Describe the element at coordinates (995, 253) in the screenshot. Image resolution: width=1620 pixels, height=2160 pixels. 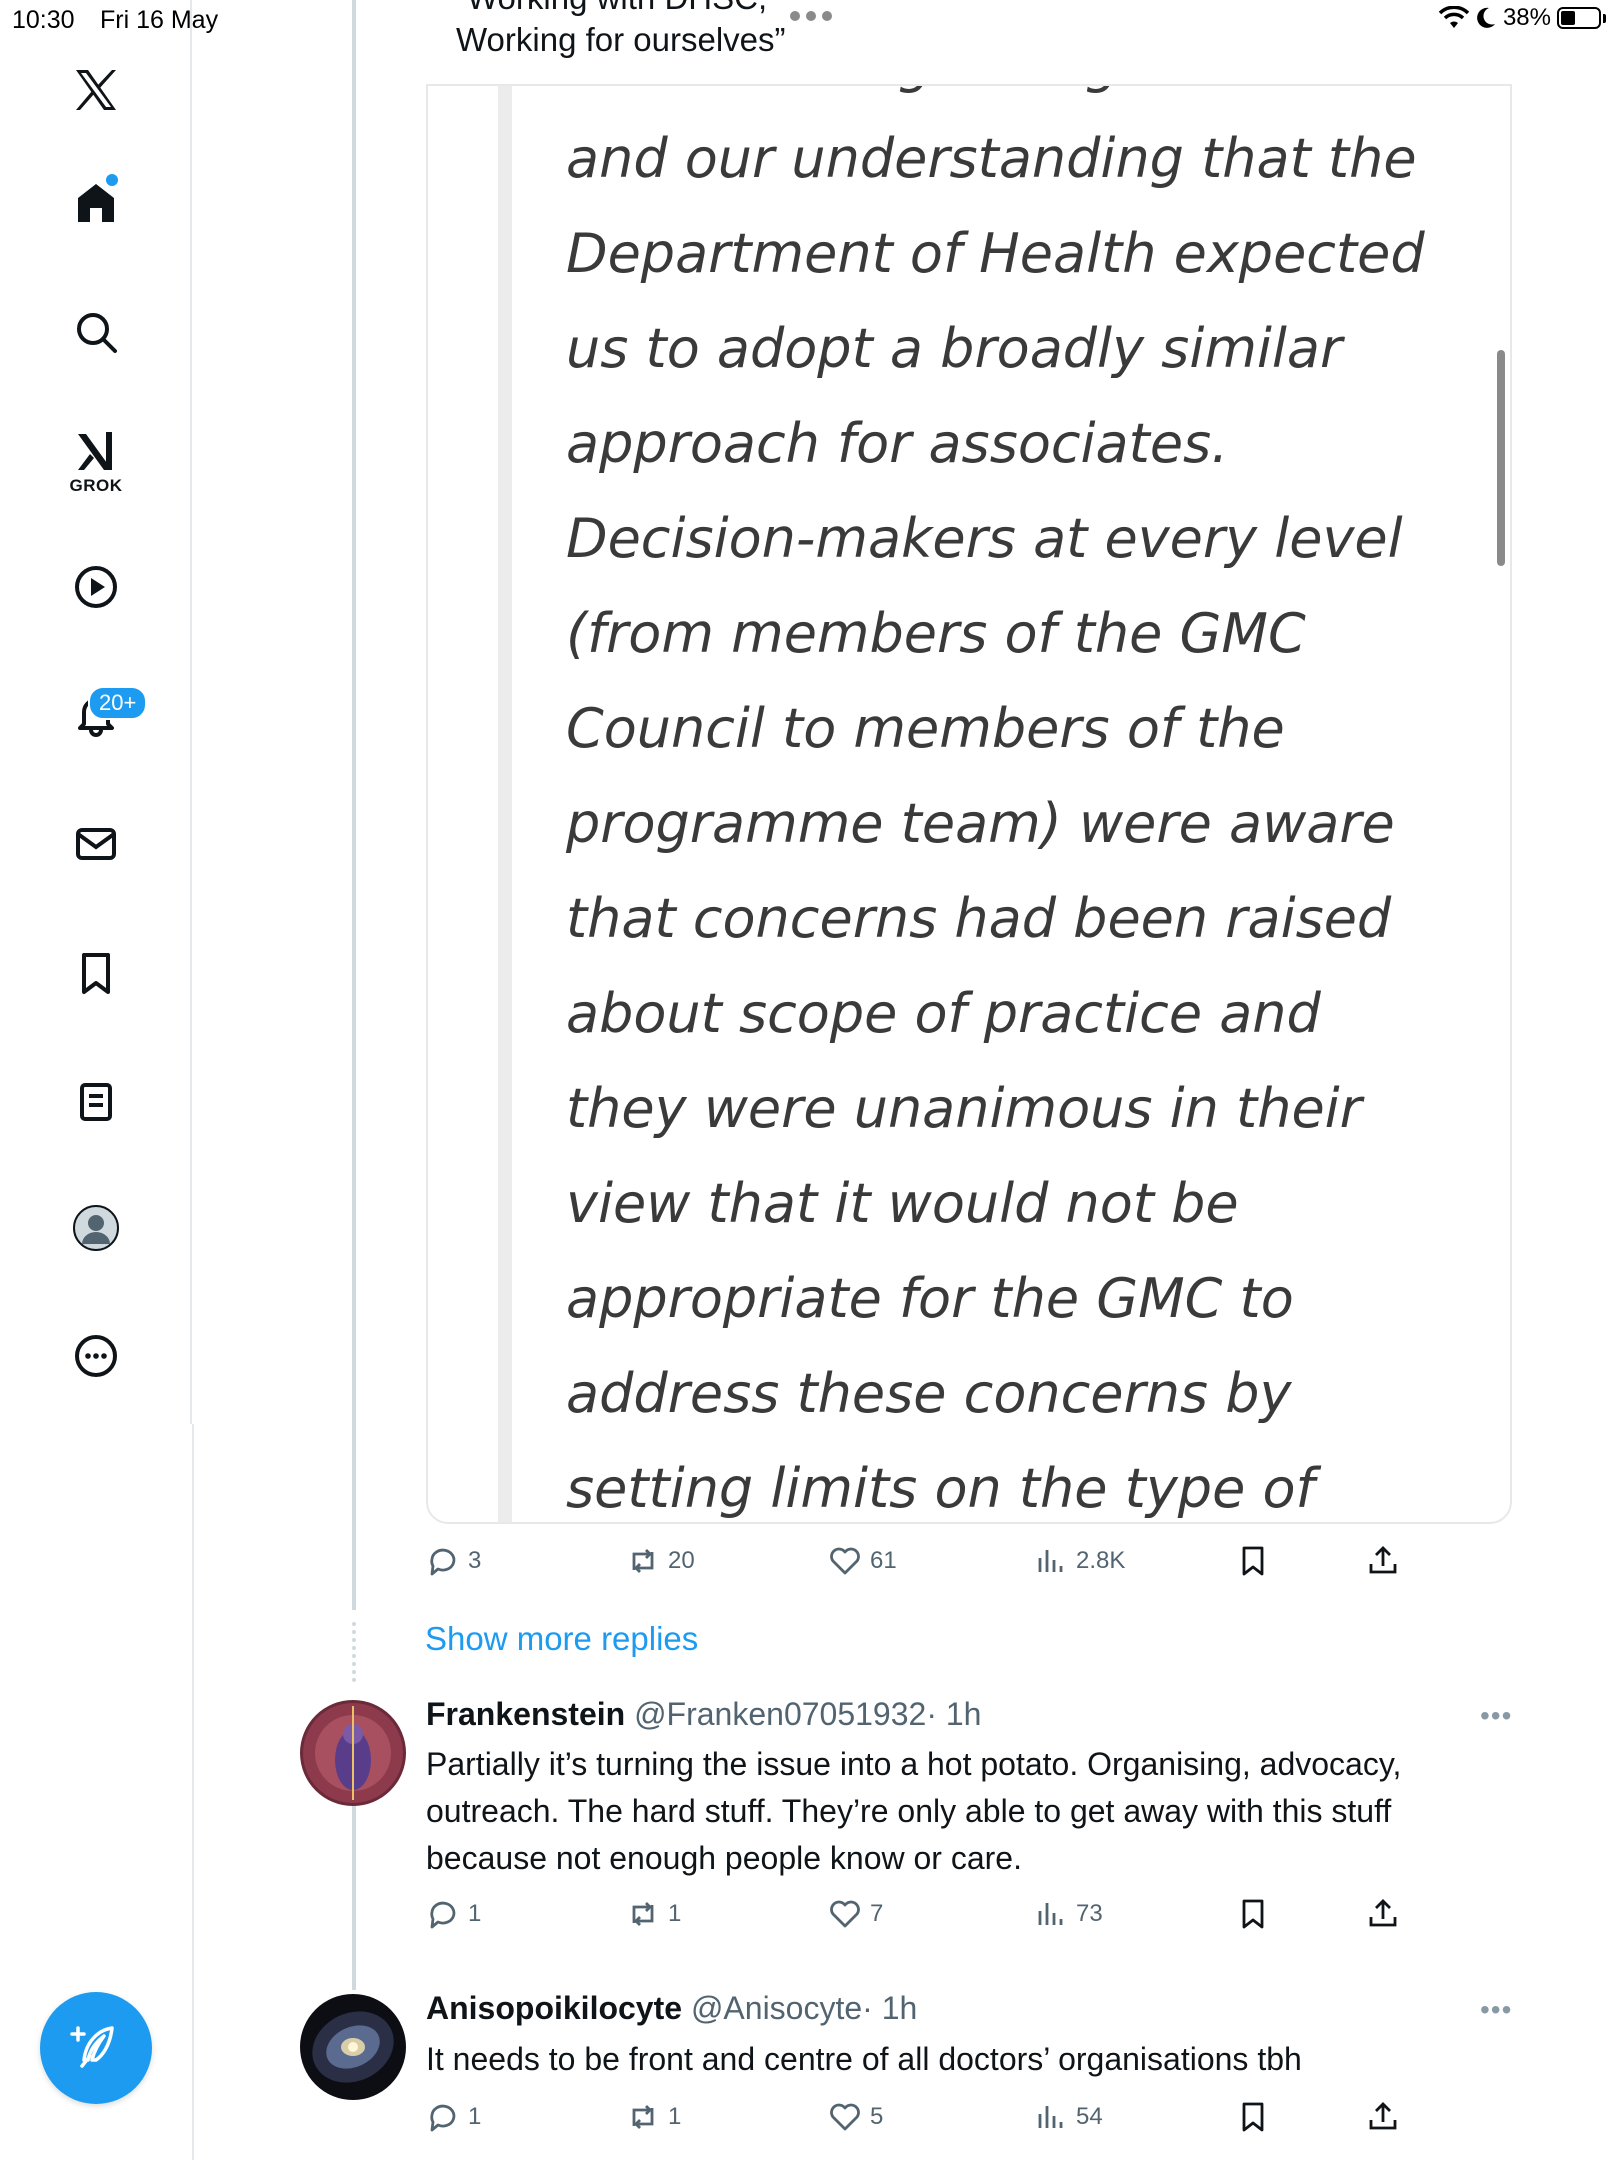
I see `media-text-line: Department of Health expected` at that location.